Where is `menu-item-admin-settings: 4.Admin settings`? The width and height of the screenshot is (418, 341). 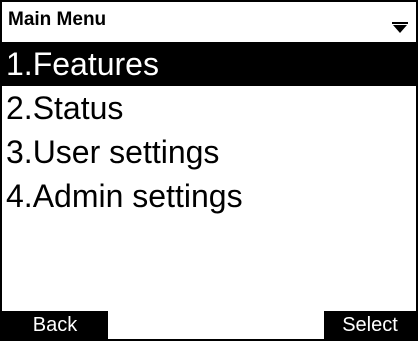 menu-item-admin-settings: 4.Admin settings is located at coordinates (209, 196).